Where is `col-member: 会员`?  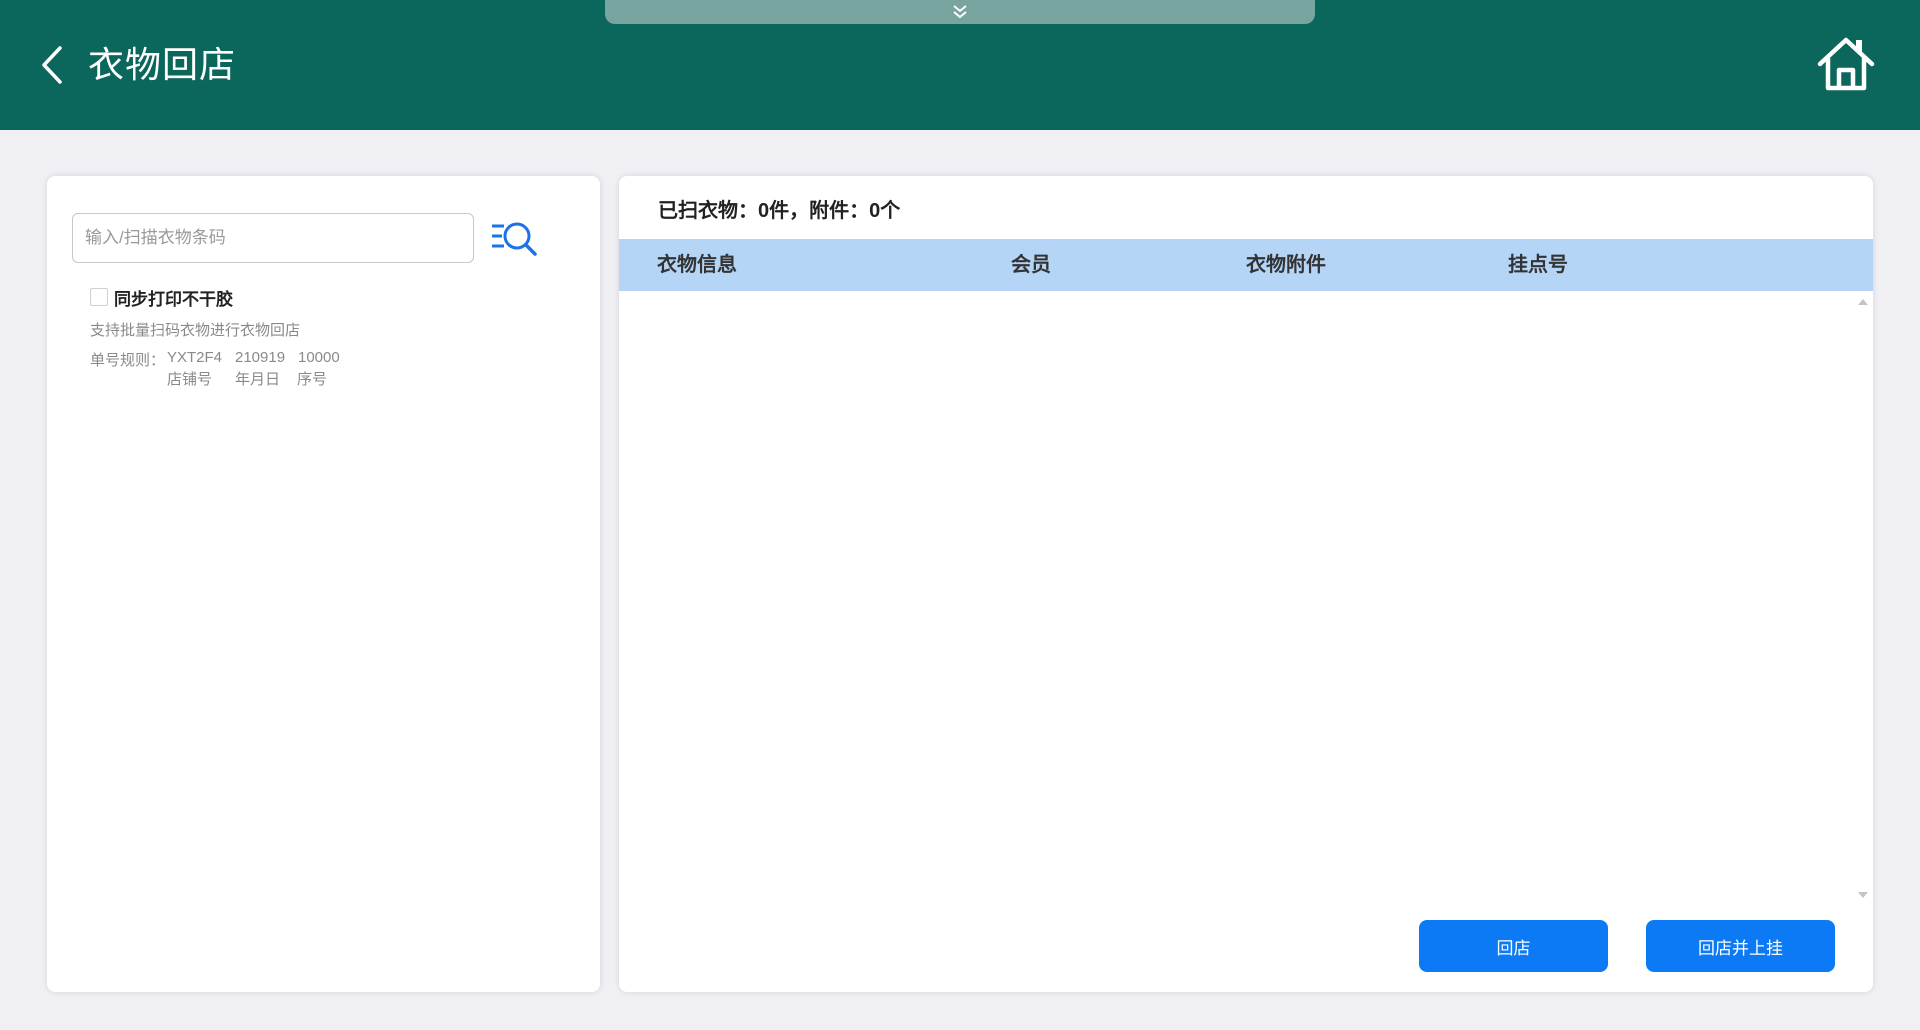
col-member: 会员 is located at coordinates (1031, 265).